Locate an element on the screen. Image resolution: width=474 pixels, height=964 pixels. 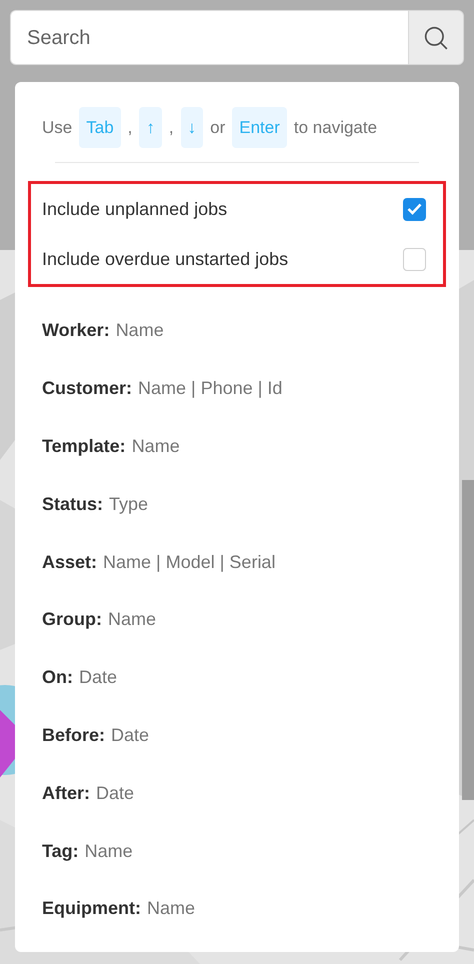
hint-text: or is located at coordinates (218, 127).